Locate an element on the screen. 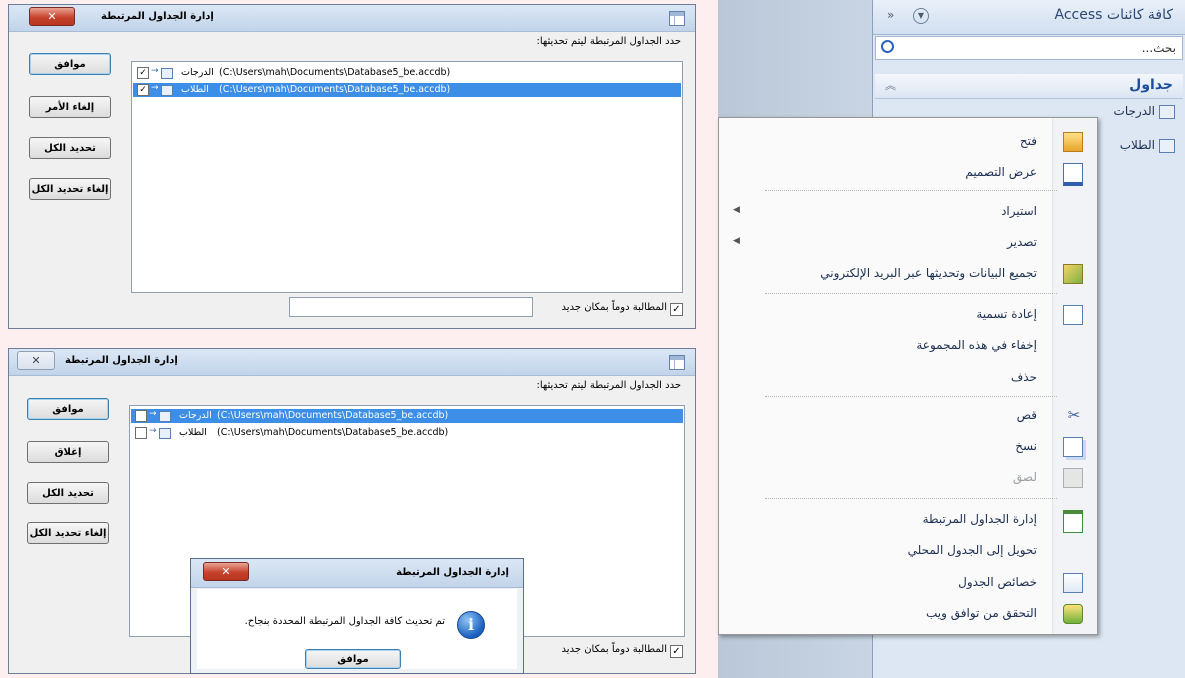 The height and width of the screenshot is (678, 1185). chevron-down-icon: ▼ is located at coordinates (921, 16).